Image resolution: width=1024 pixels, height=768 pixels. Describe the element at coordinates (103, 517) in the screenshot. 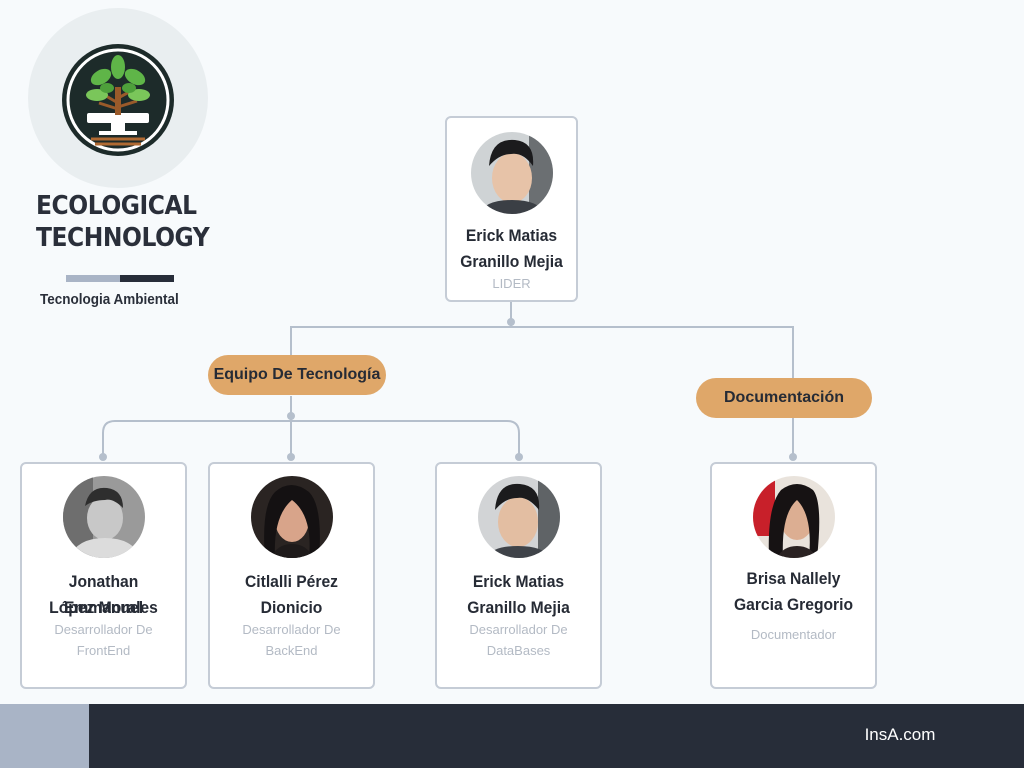

I see `avatar-frontend` at that location.